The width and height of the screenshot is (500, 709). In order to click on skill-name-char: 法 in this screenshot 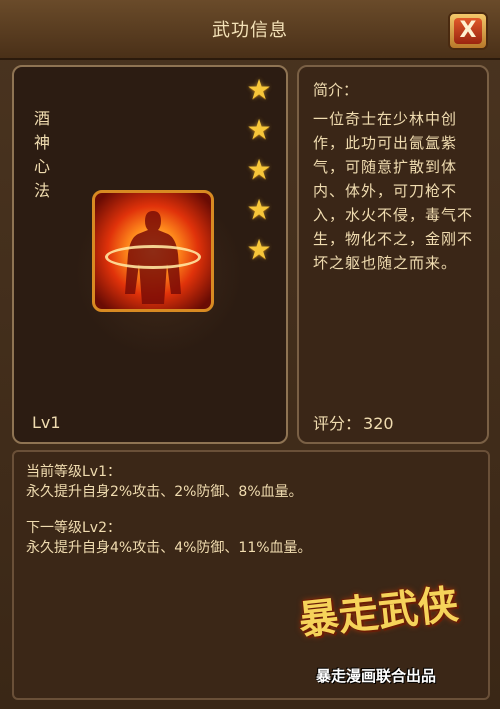, I will do `click(41, 190)`.